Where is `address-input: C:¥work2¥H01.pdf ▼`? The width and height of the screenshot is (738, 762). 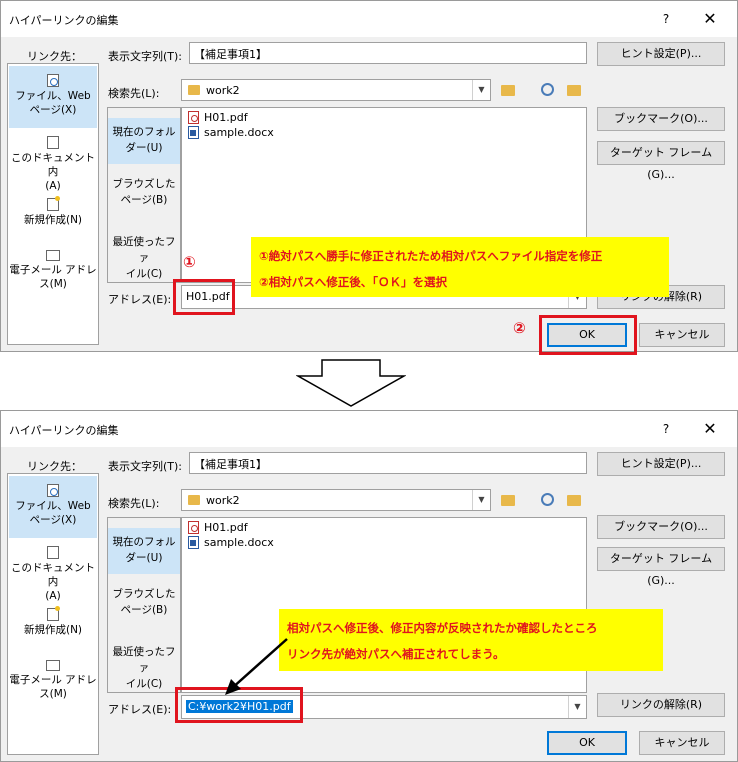 address-input: C:¥work2¥H01.pdf ▼ is located at coordinates (384, 707).